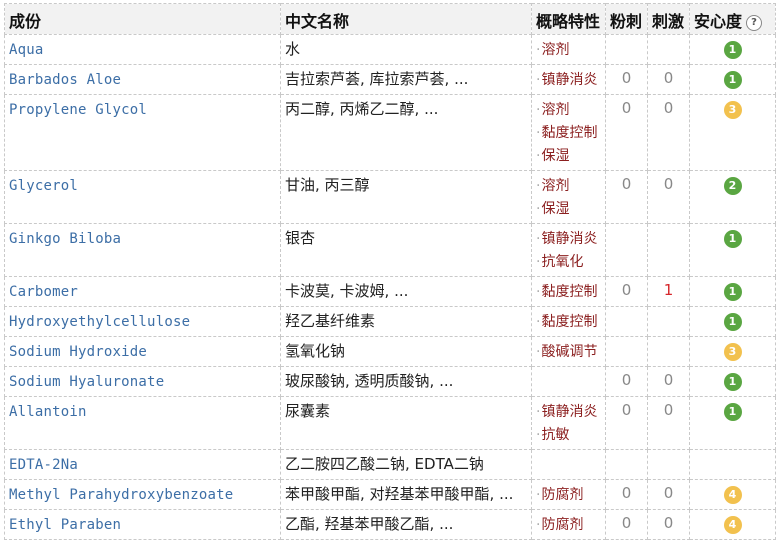  What do you see at coordinates (99, 322) in the screenshot?
I see `ingredient-link: Hydroxyethylcellulose` at bounding box center [99, 322].